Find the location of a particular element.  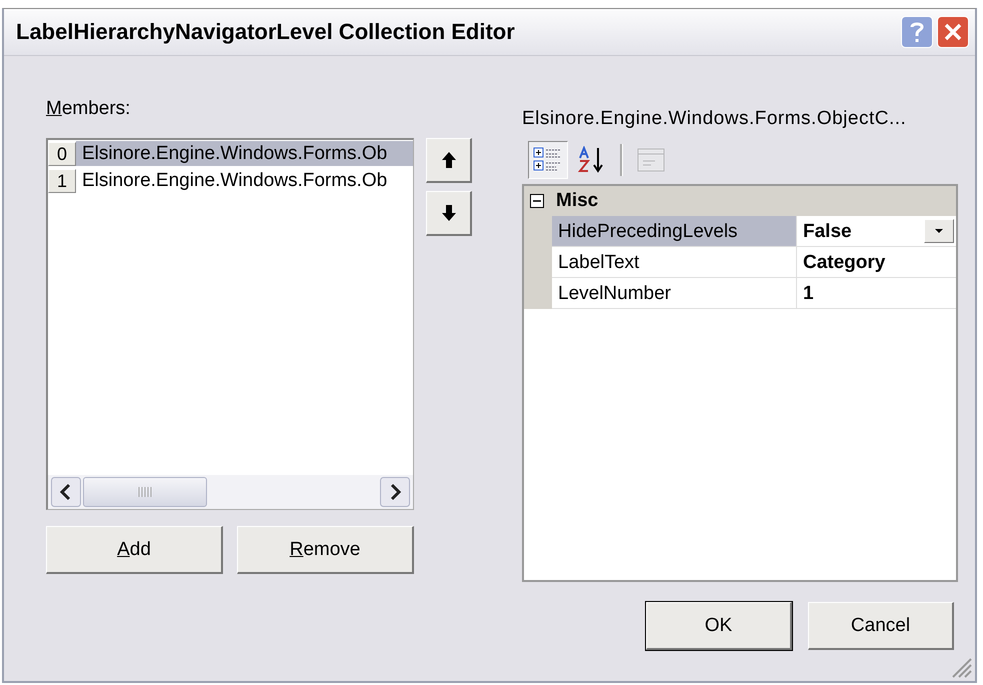

property-value: Category is located at coordinates (876, 262).